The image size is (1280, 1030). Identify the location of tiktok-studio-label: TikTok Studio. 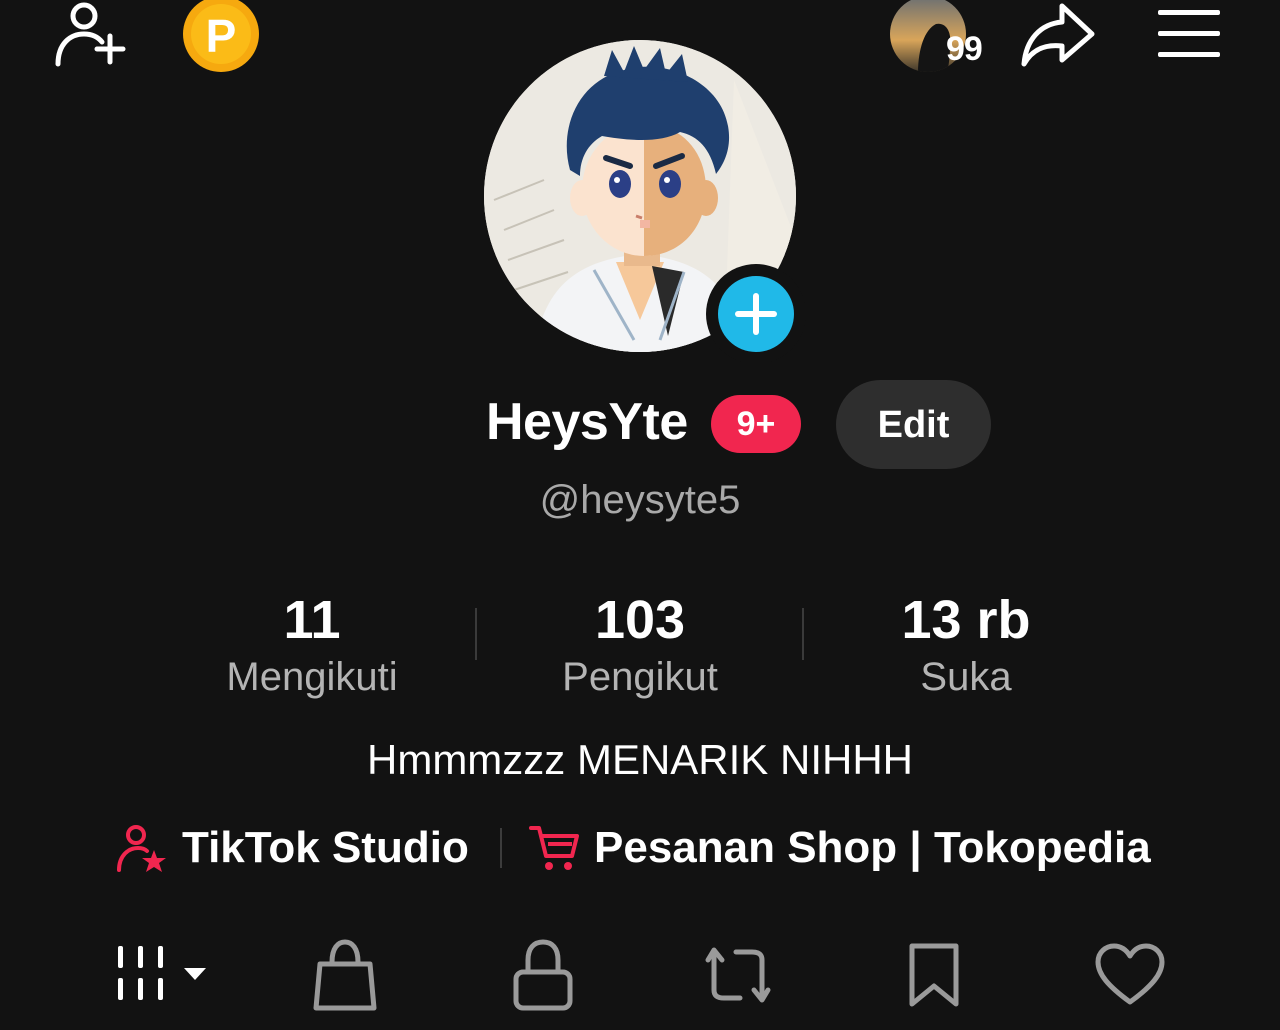
(325, 847).